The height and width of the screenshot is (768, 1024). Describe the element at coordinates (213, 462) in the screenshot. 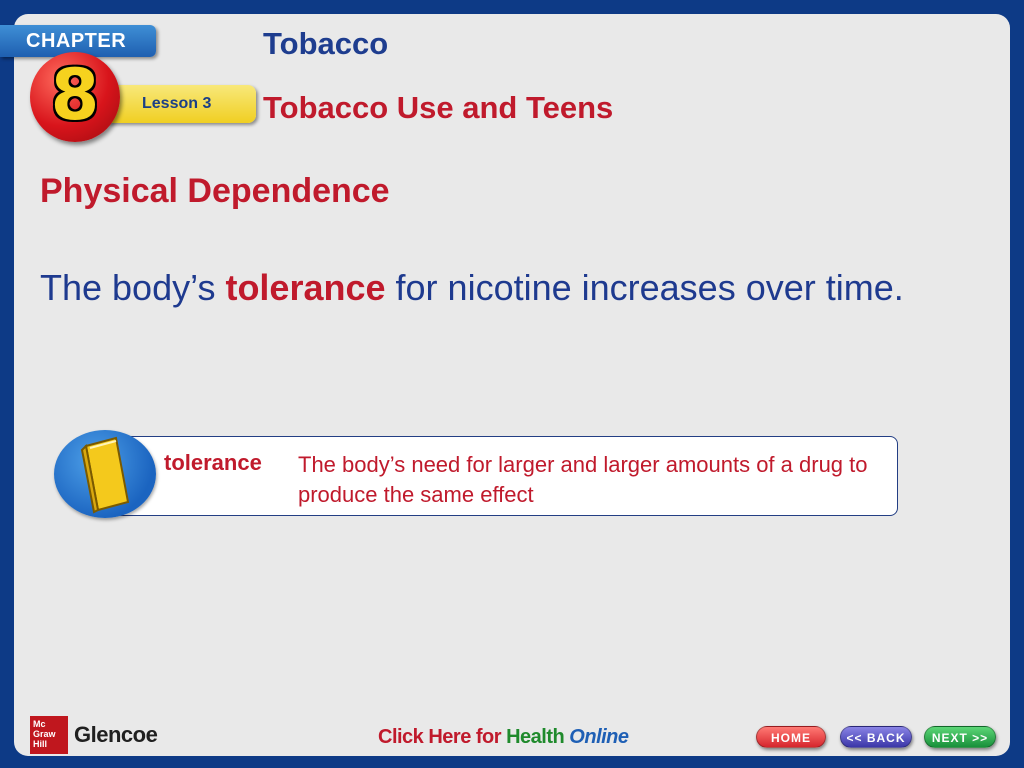

I see `vocabulary-term: tolerance` at that location.